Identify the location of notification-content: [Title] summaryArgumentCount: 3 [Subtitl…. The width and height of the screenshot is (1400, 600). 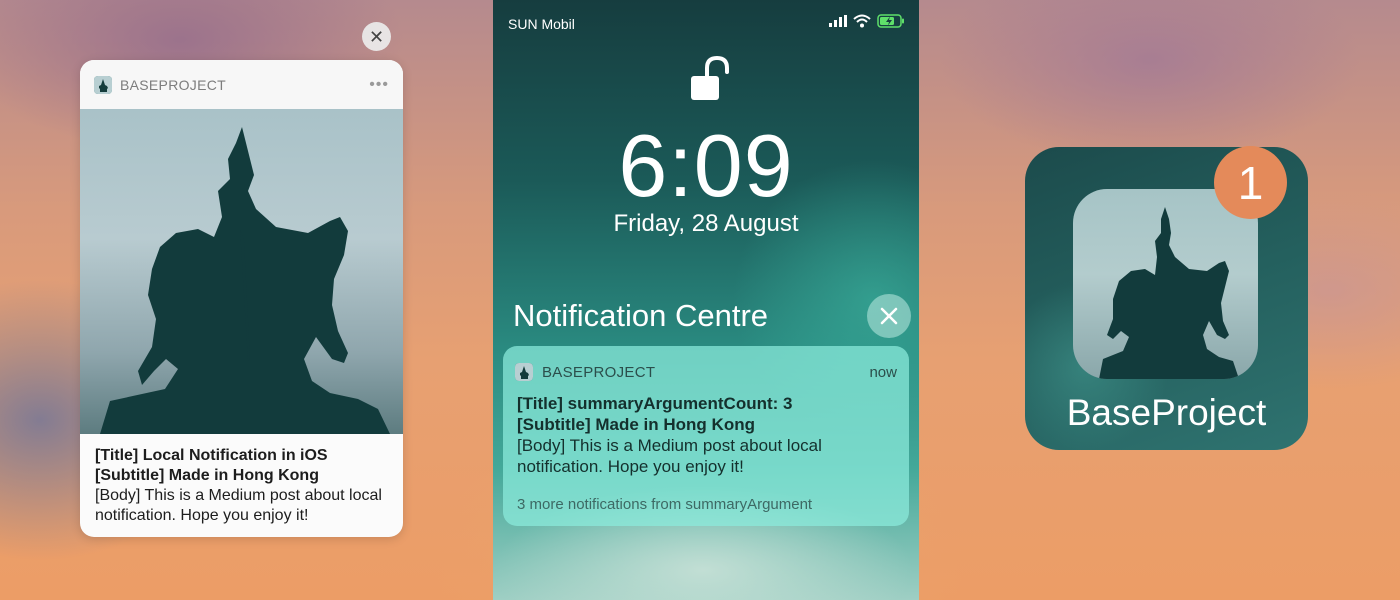
(708, 435).